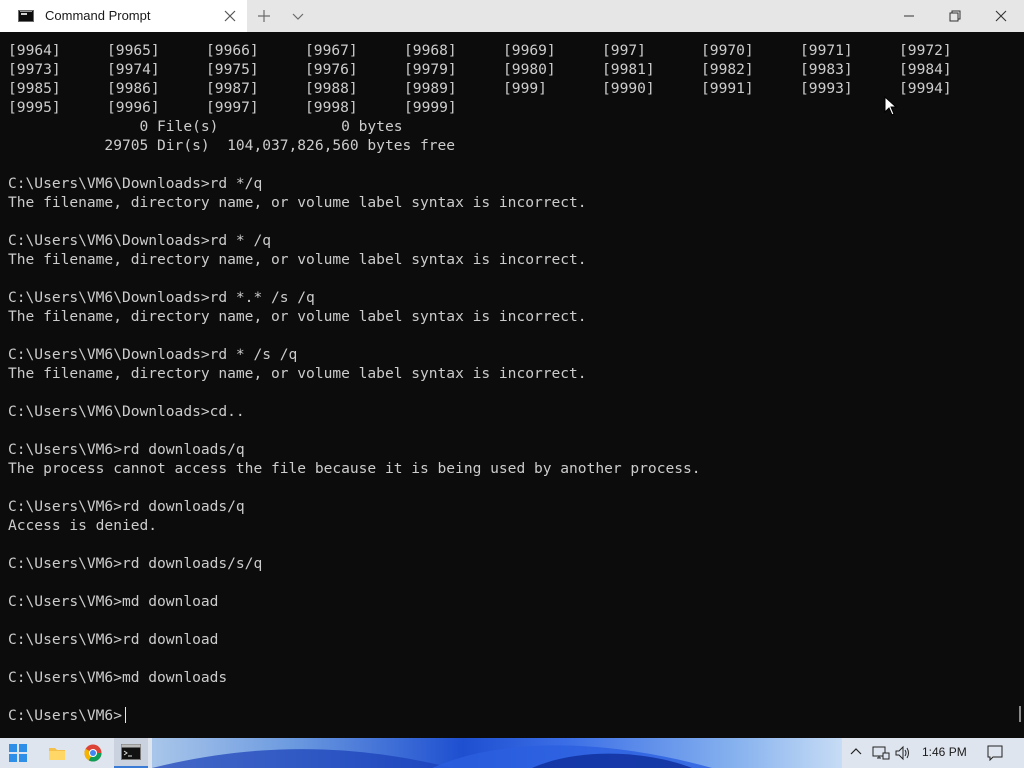 The image size is (1024, 768). What do you see at coordinates (826, 50) in the screenshot?
I see `dir-entry: [9971]` at bounding box center [826, 50].